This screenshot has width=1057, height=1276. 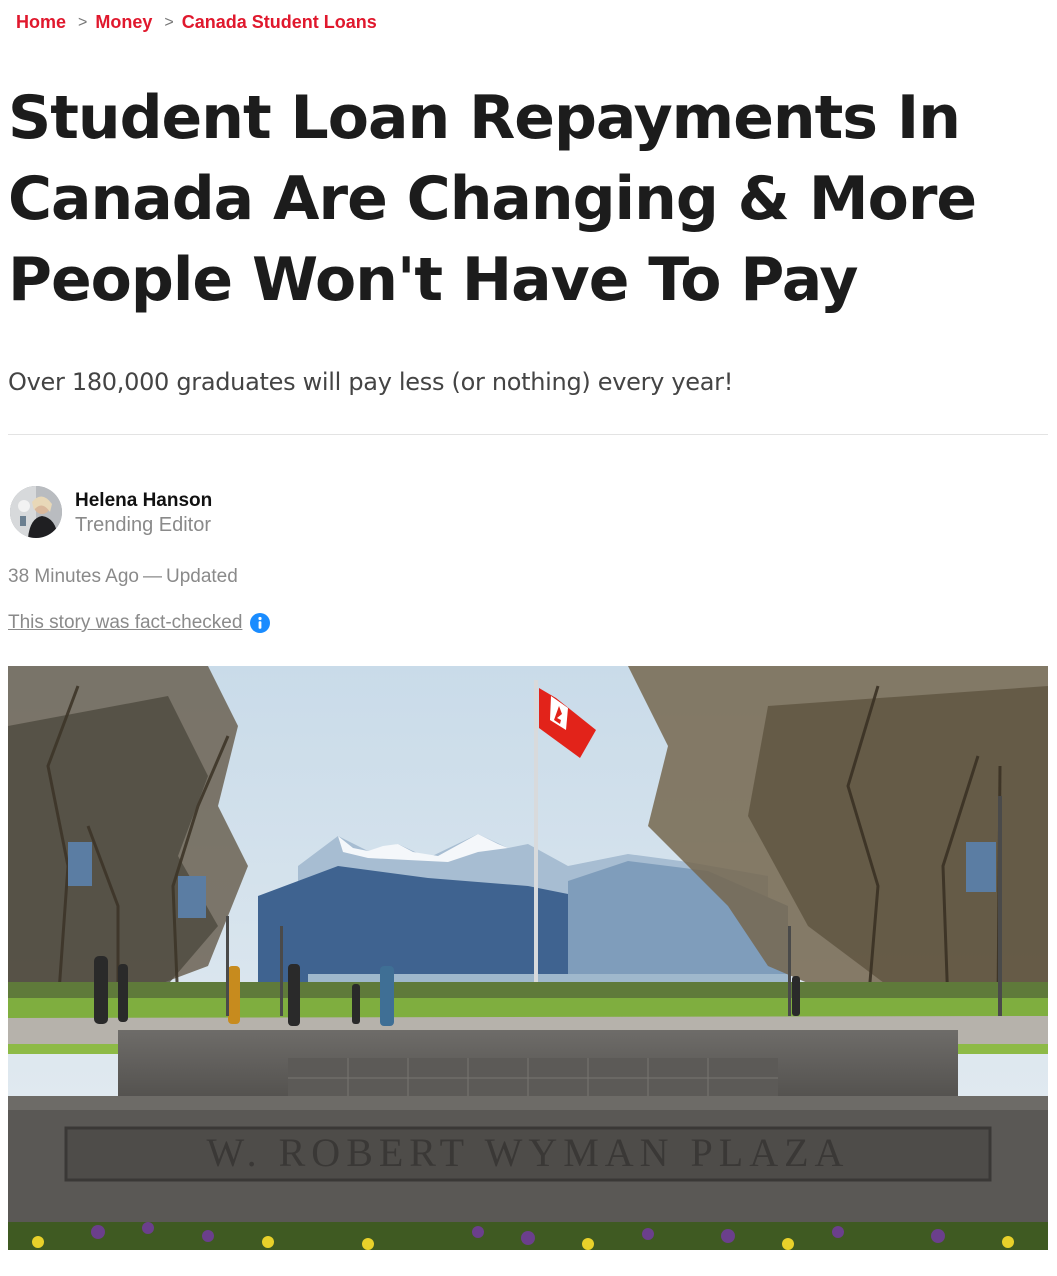 What do you see at coordinates (41, 22) in the screenshot?
I see `breadcrumb-home: Home` at bounding box center [41, 22].